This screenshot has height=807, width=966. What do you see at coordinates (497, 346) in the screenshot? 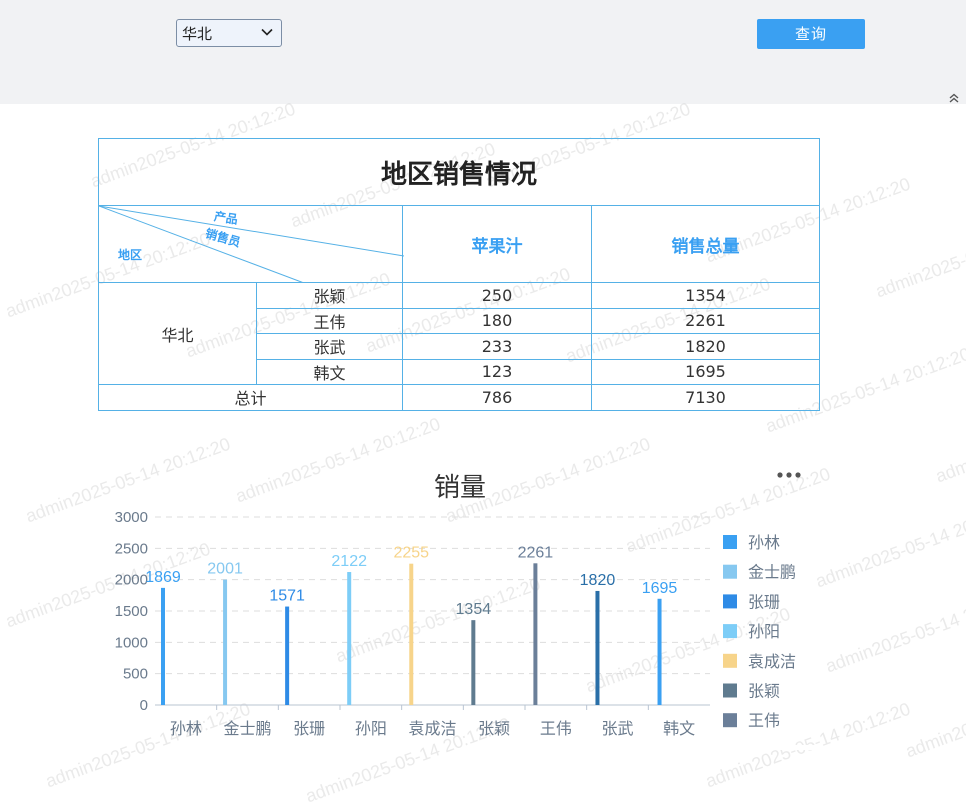
I see `juice-cell: 233` at bounding box center [497, 346].